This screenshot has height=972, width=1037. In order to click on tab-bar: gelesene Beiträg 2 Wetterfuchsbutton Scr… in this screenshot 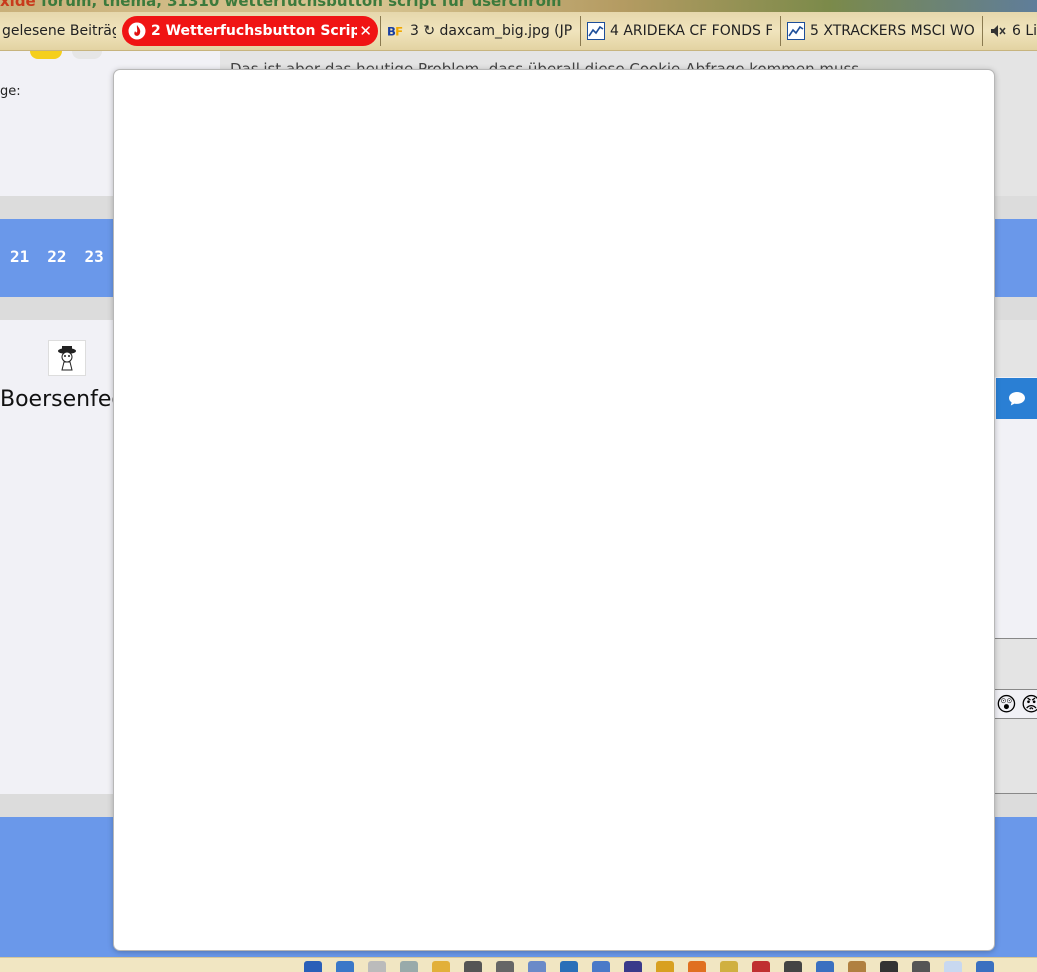, I will do `click(518, 31)`.